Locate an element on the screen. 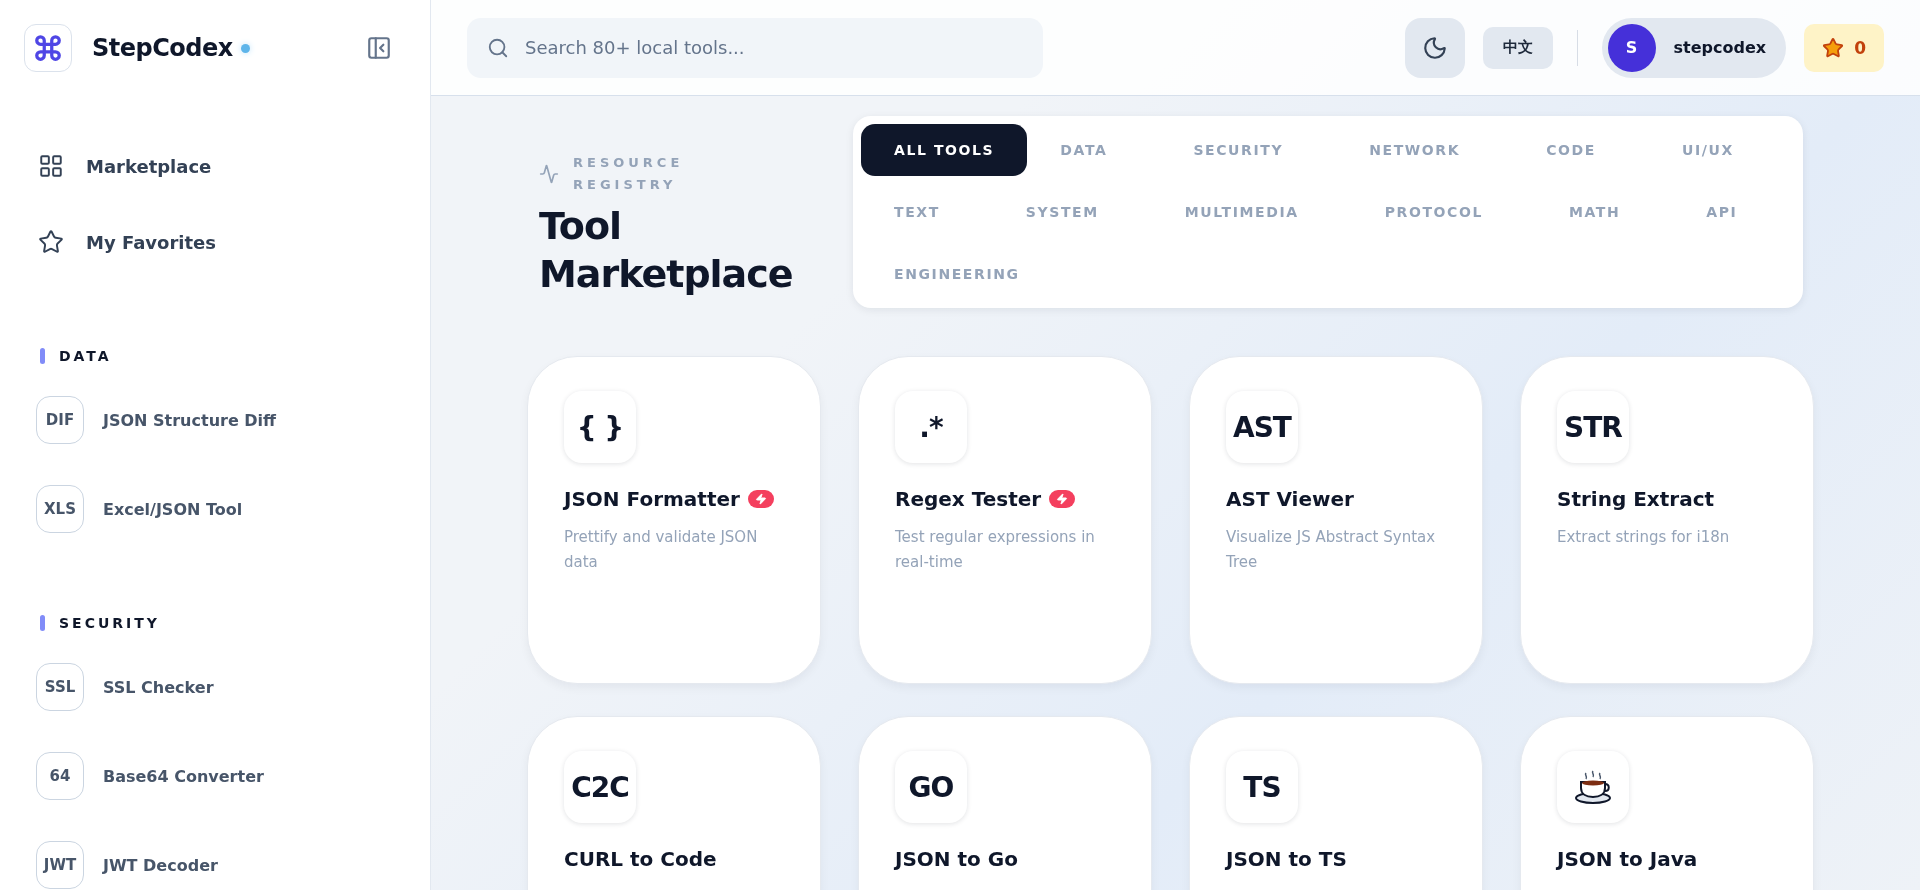 This screenshot has height=890, width=1920. tool-card: C2C CURL to Code is located at coordinates (674, 803).